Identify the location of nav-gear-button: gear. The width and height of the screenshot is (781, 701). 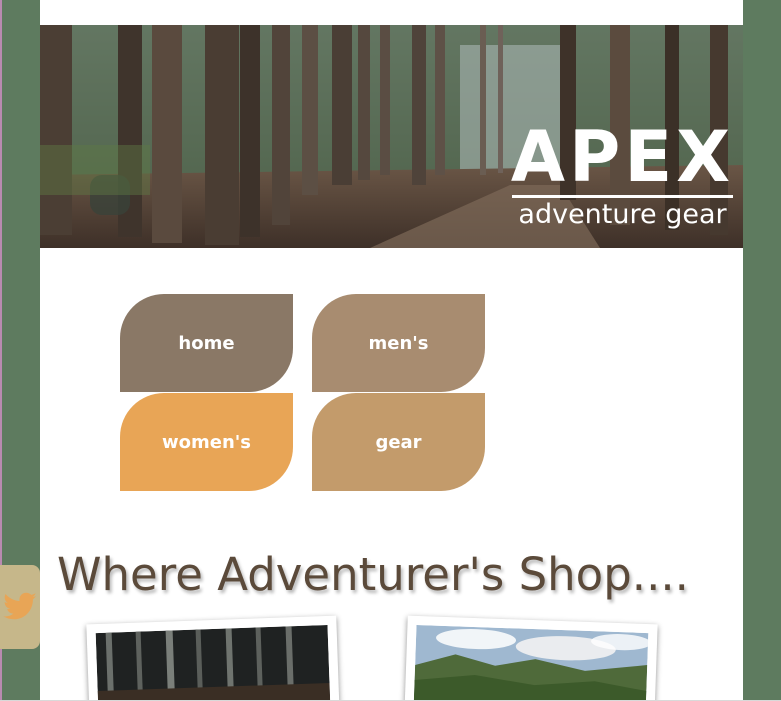
(398, 442).